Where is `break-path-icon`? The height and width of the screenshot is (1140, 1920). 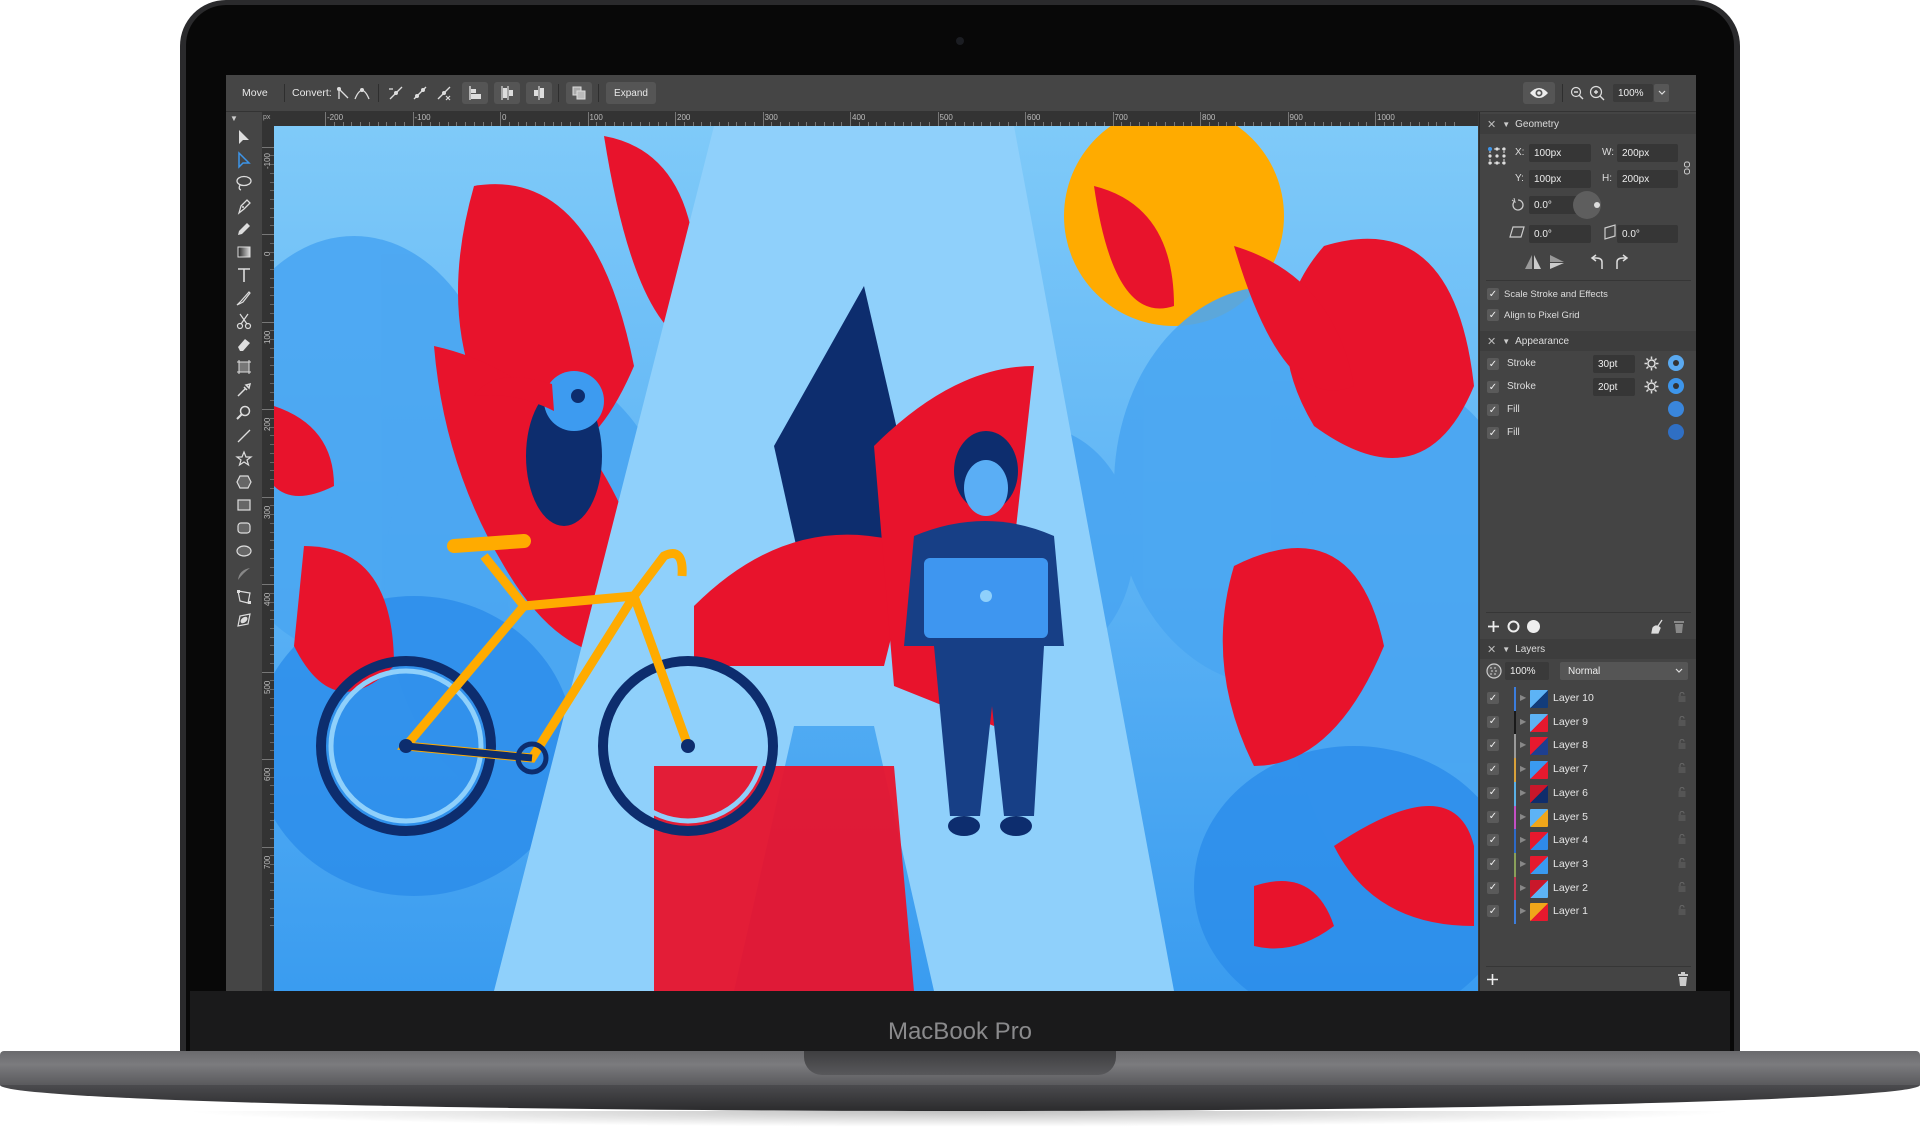 break-path-icon is located at coordinates (396, 93).